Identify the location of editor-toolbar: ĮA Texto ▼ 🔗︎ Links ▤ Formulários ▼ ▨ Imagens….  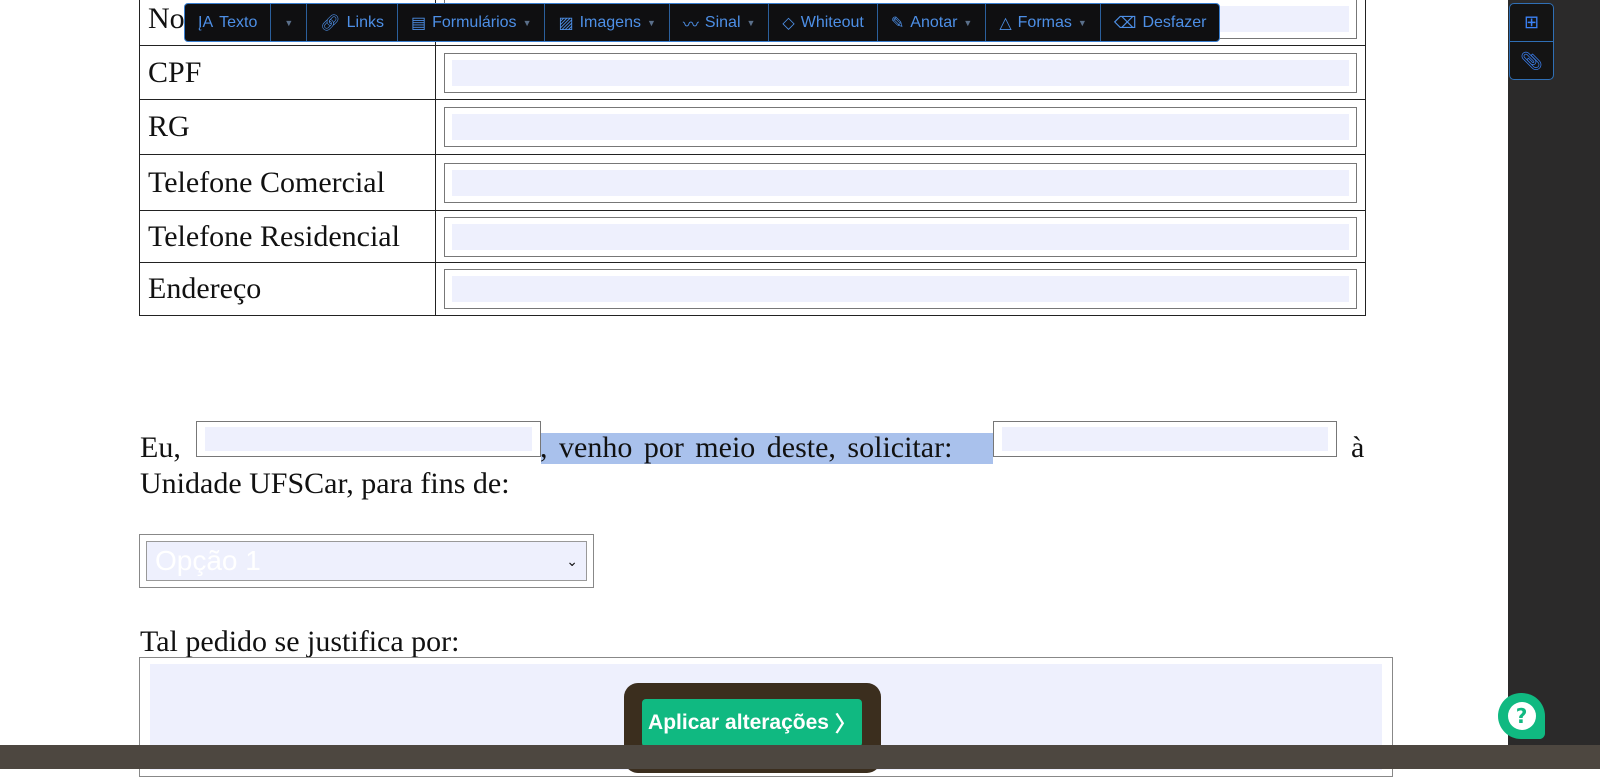
(702, 22).